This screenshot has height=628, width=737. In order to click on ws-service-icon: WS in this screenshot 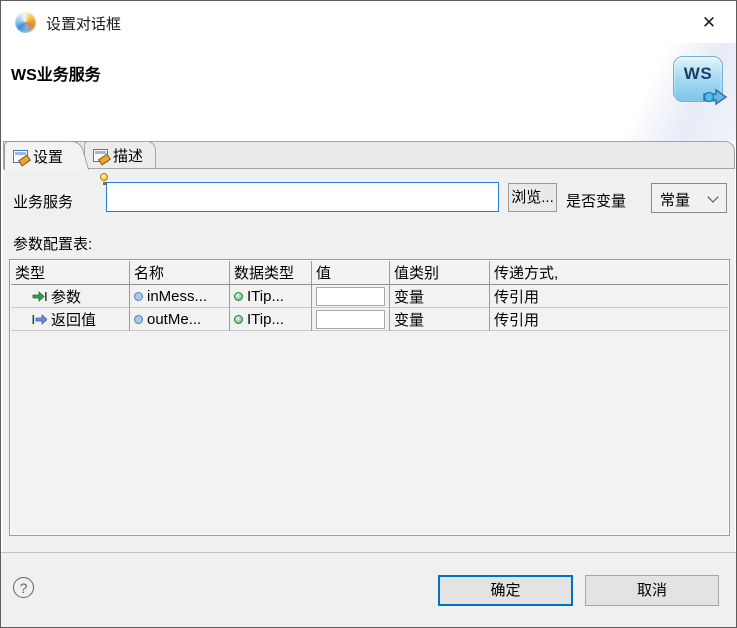, I will do `click(700, 81)`.